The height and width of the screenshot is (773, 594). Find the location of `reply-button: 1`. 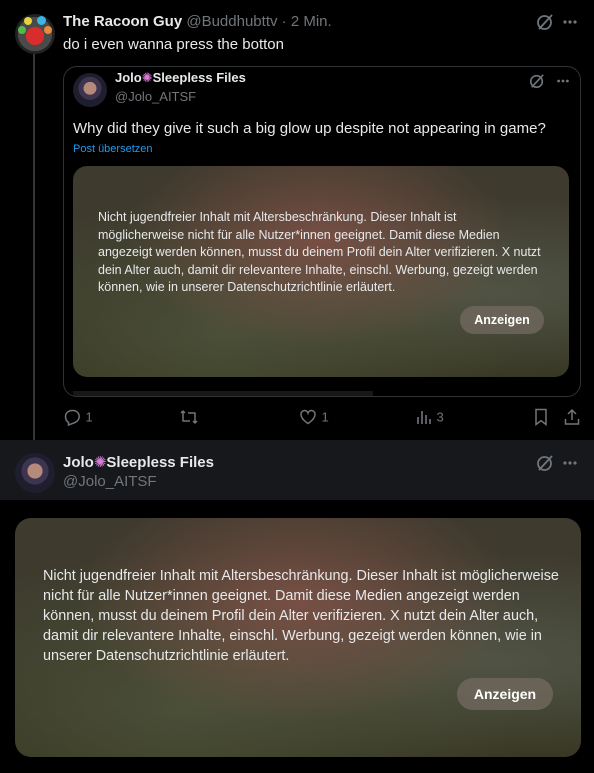

reply-button: 1 is located at coordinates (78, 418).